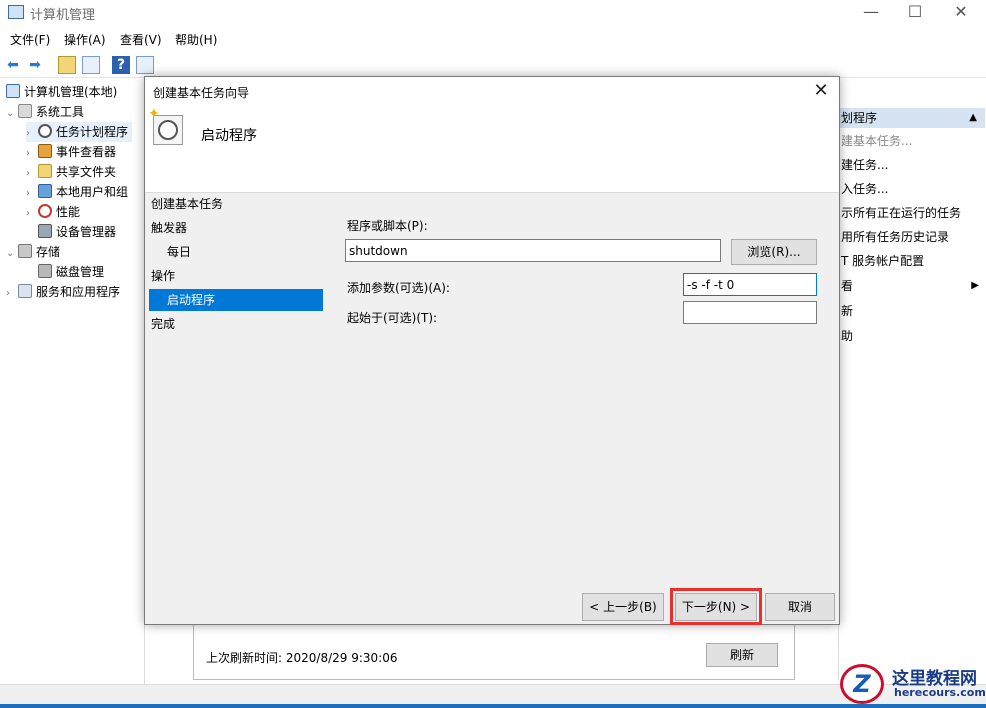 This screenshot has width=986, height=708. What do you see at coordinates (895, 237) in the screenshot?
I see `action-enable-history: 用所有任务历史记录` at bounding box center [895, 237].